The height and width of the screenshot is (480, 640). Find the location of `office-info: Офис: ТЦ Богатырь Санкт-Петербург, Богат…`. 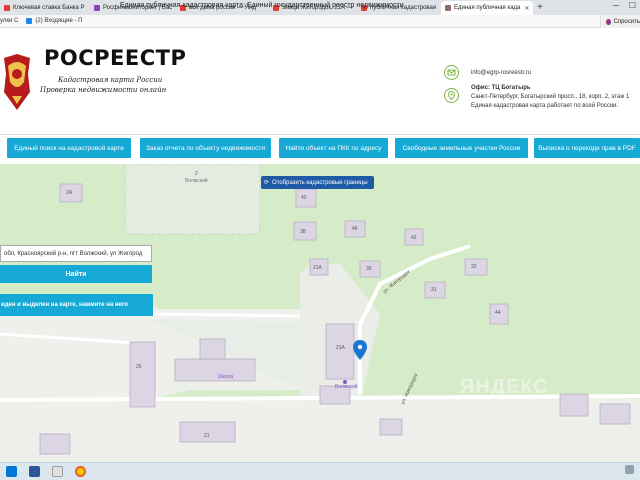

office-info: Офис: ТЦ Богатырь Санкт-Петербург, Богат… is located at coordinates (550, 97).